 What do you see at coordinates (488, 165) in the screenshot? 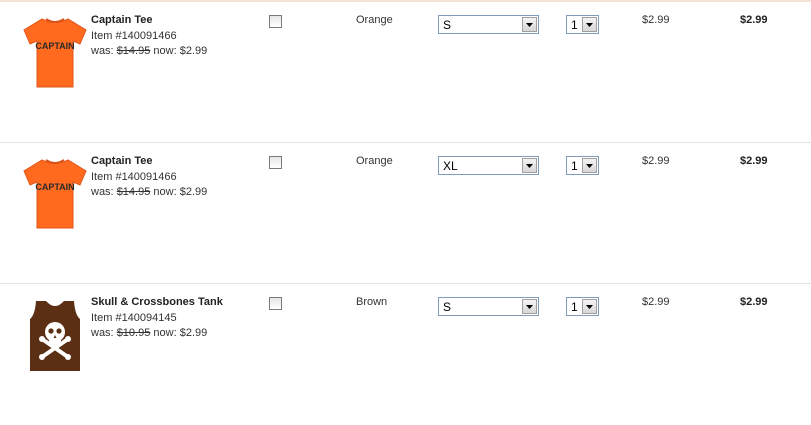
I see `size-select: XL` at bounding box center [488, 165].